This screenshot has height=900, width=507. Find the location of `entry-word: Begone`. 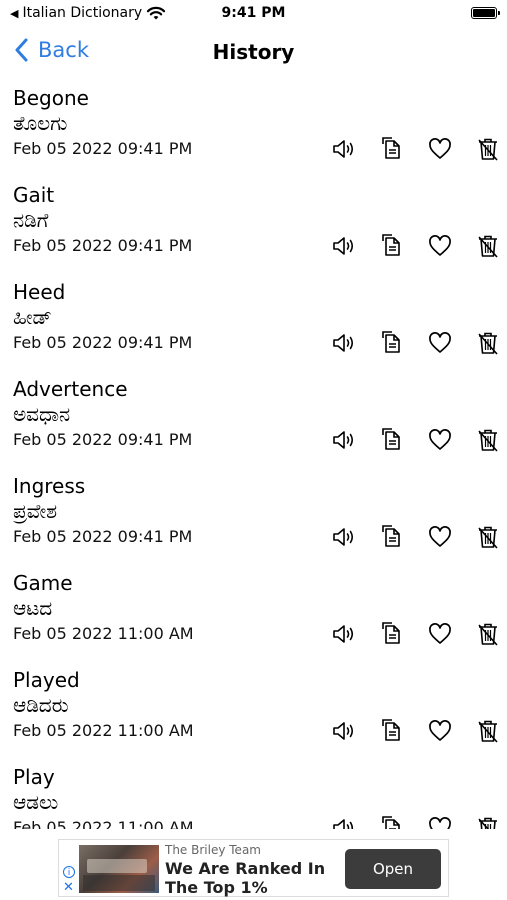

entry-word: Begone is located at coordinates (51, 98).